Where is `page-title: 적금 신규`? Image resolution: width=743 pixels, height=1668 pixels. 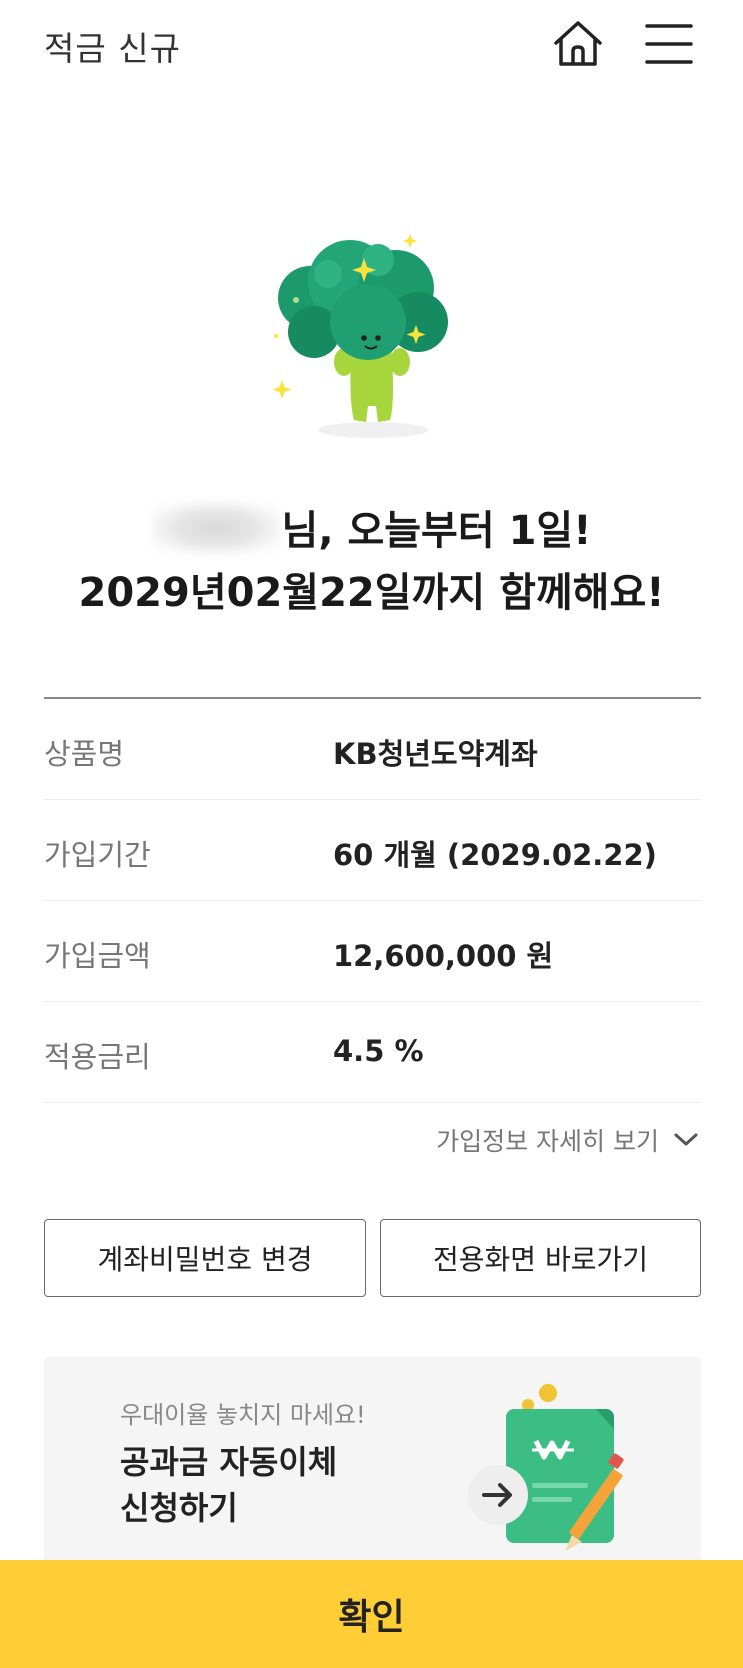
page-title: 적금 신규 is located at coordinates (112, 48).